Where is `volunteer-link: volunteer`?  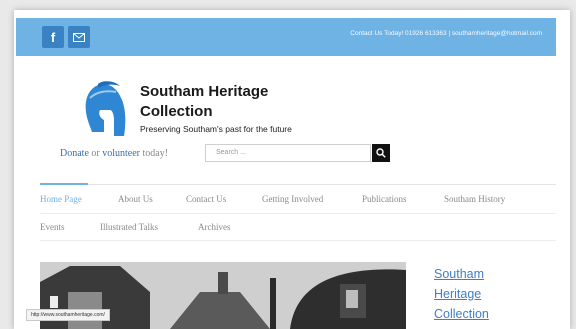 volunteer-link: volunteer is located at coordinates (121, 153).